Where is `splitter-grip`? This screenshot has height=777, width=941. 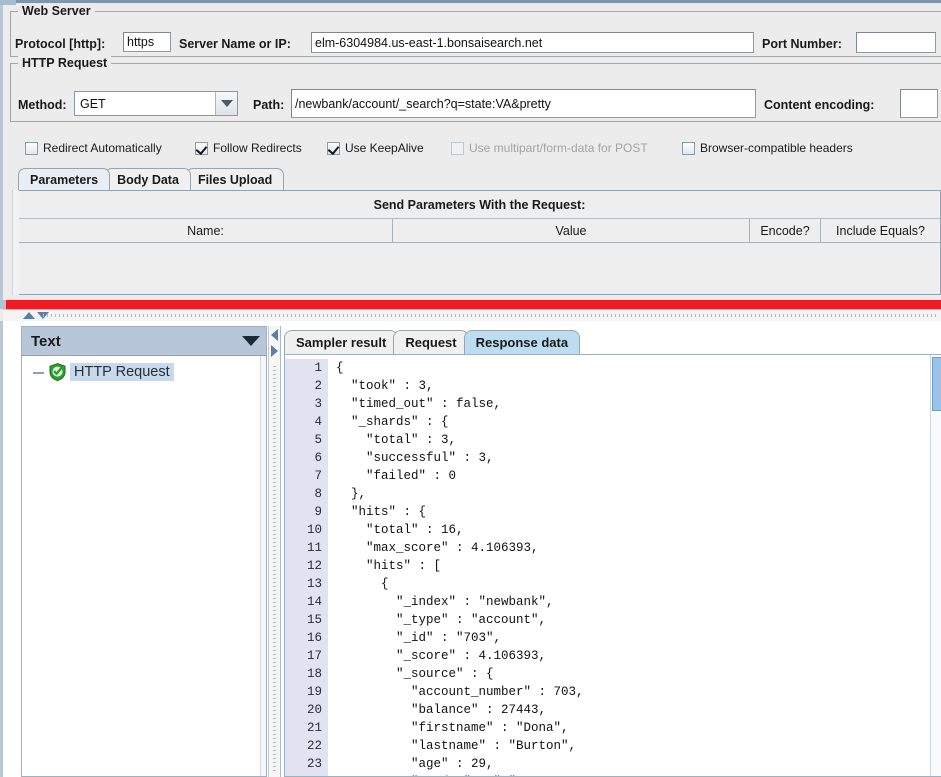
splitter-grip is located at coordinates (490, 315).